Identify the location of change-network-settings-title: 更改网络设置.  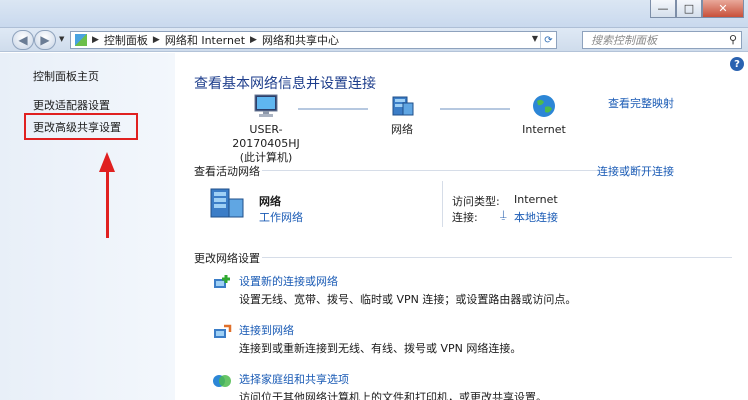
(227, 258).